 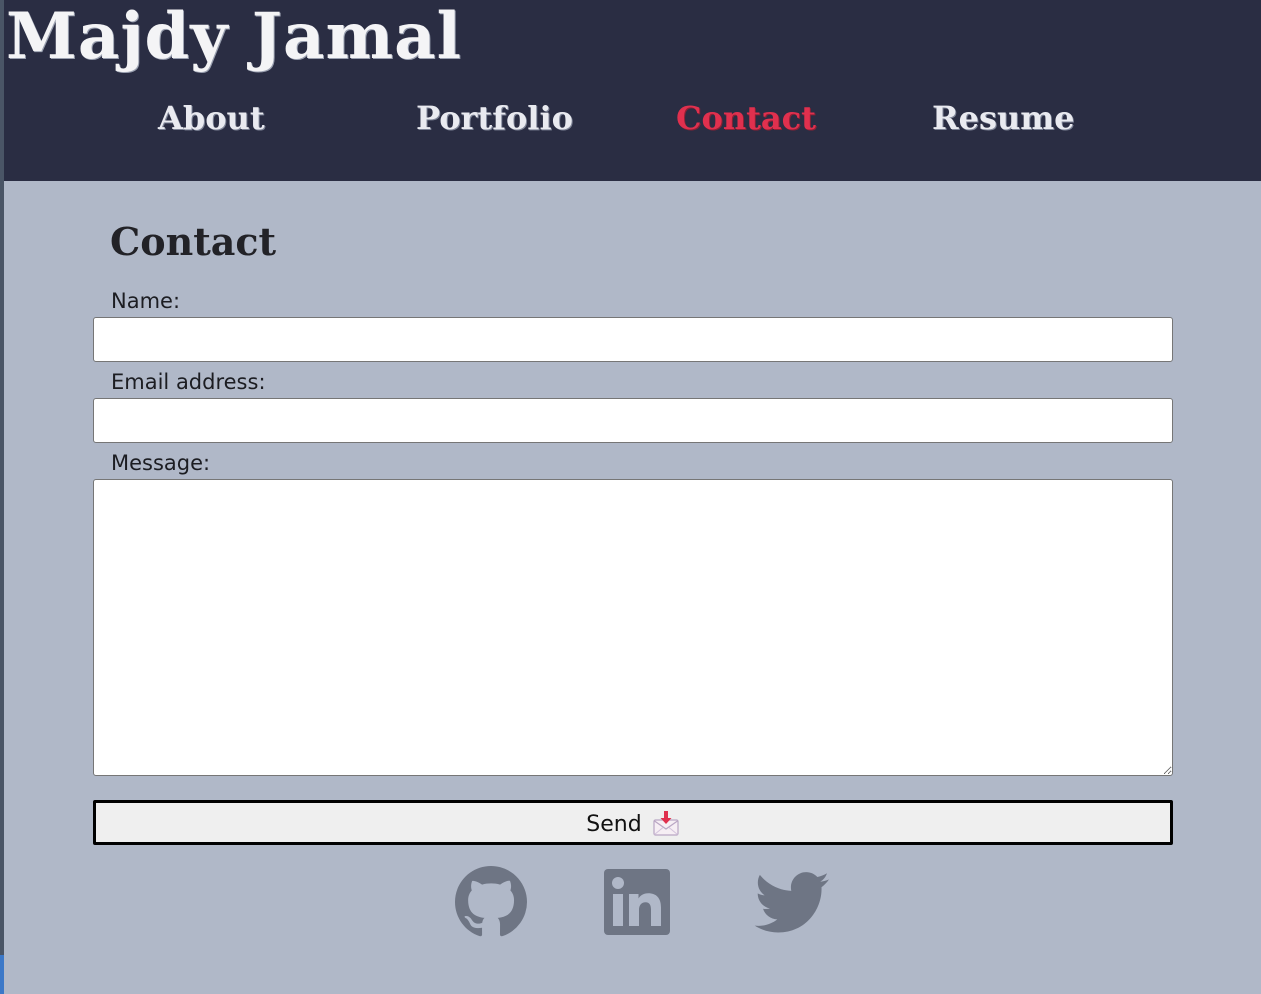 I want to click on github-icon, so click(x=491, y=901).